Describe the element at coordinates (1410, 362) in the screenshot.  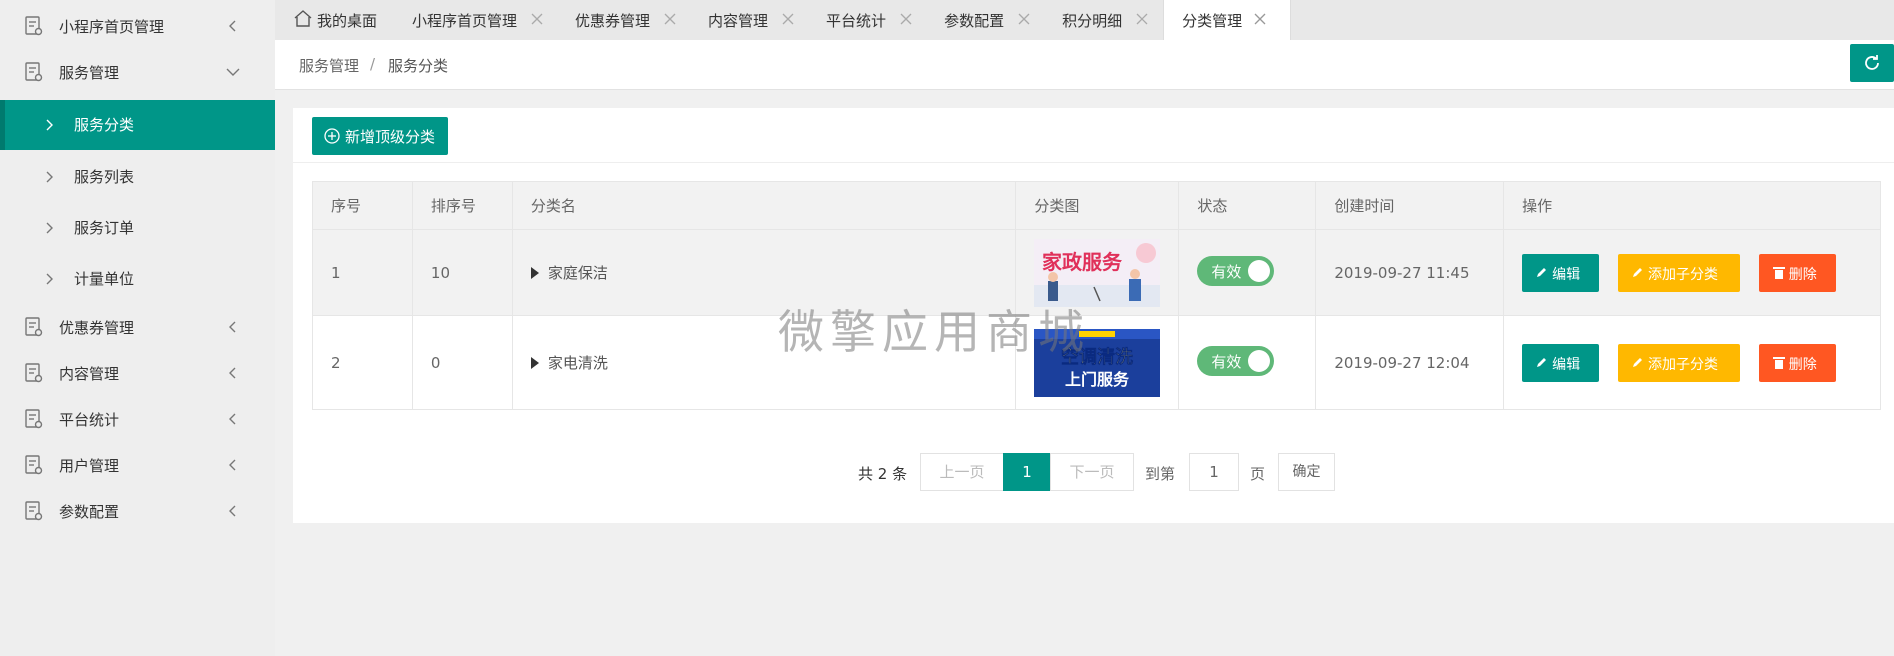
I see `cell-created: 2019-09-27 12:04` at that location.